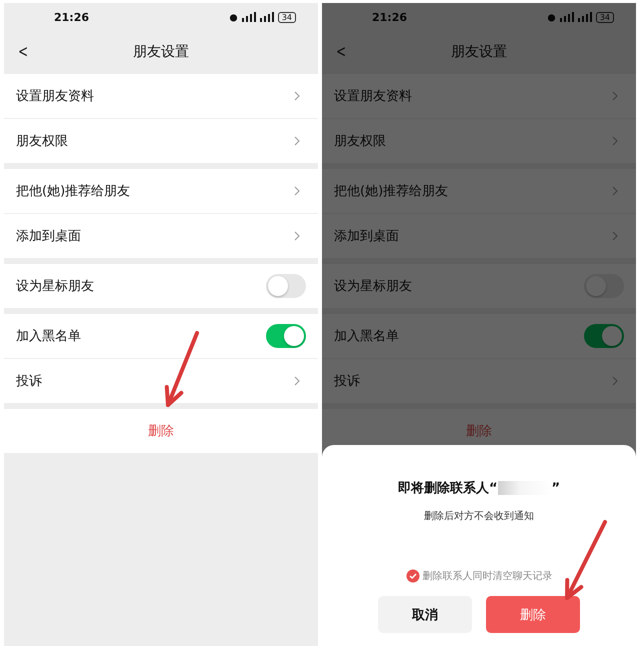 This screenshot has height=646, width=640. Describe the element at coordinates (413, 576) in the screenshot. I see `checkbox` at that location.